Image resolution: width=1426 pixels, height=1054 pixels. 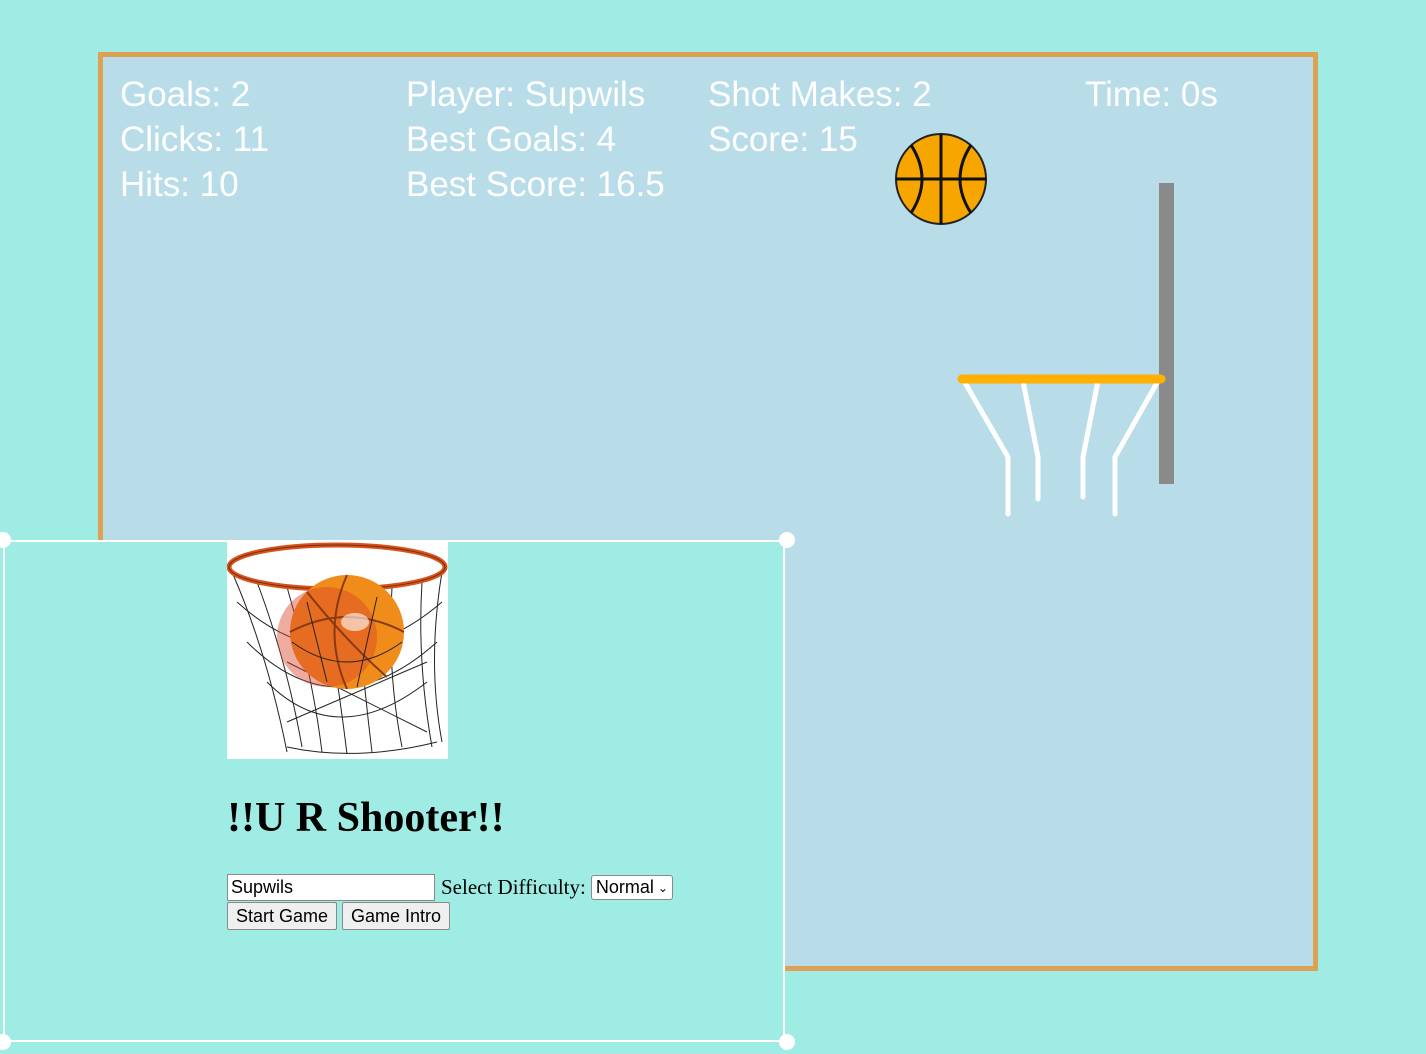 What do you see at coordinates (5, 540) in the screenshot?
I see `resize-handle-top-left` at bounding box center [5, 540].